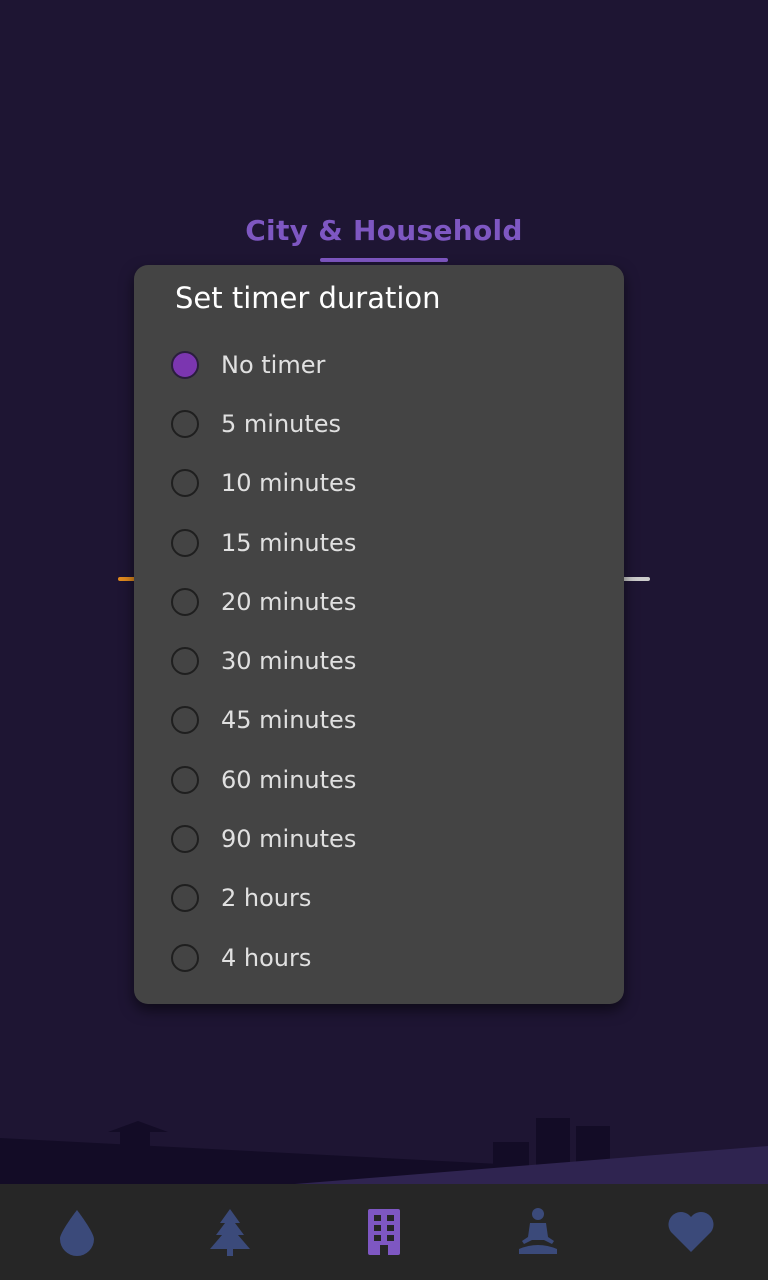 This screenshot has width=768, height=1280. I want to click on timer-option-label: 45 minutes, so click(289, 720).